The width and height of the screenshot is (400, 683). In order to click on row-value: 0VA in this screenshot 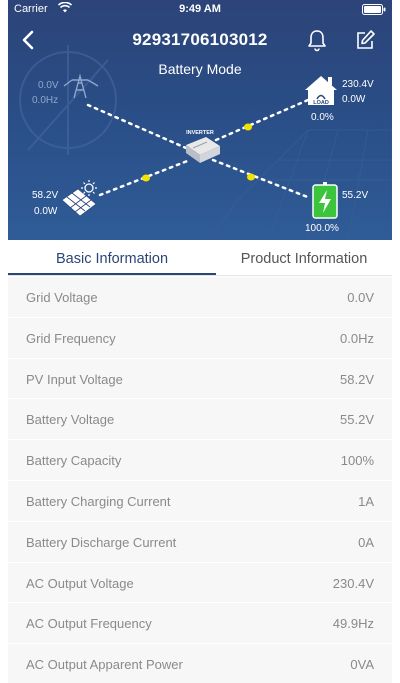, I will do `click(362, 665)`.